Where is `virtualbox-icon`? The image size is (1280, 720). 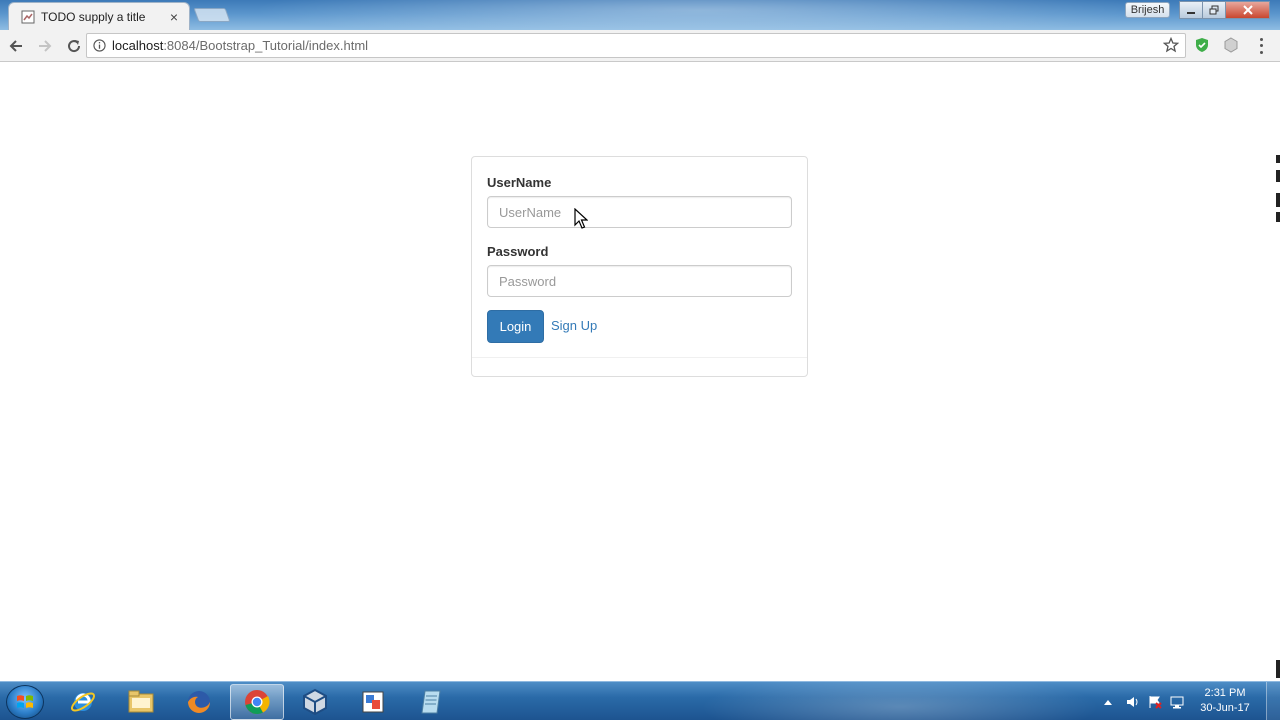 virtualbox-icon is located at coordinates (315, 702).